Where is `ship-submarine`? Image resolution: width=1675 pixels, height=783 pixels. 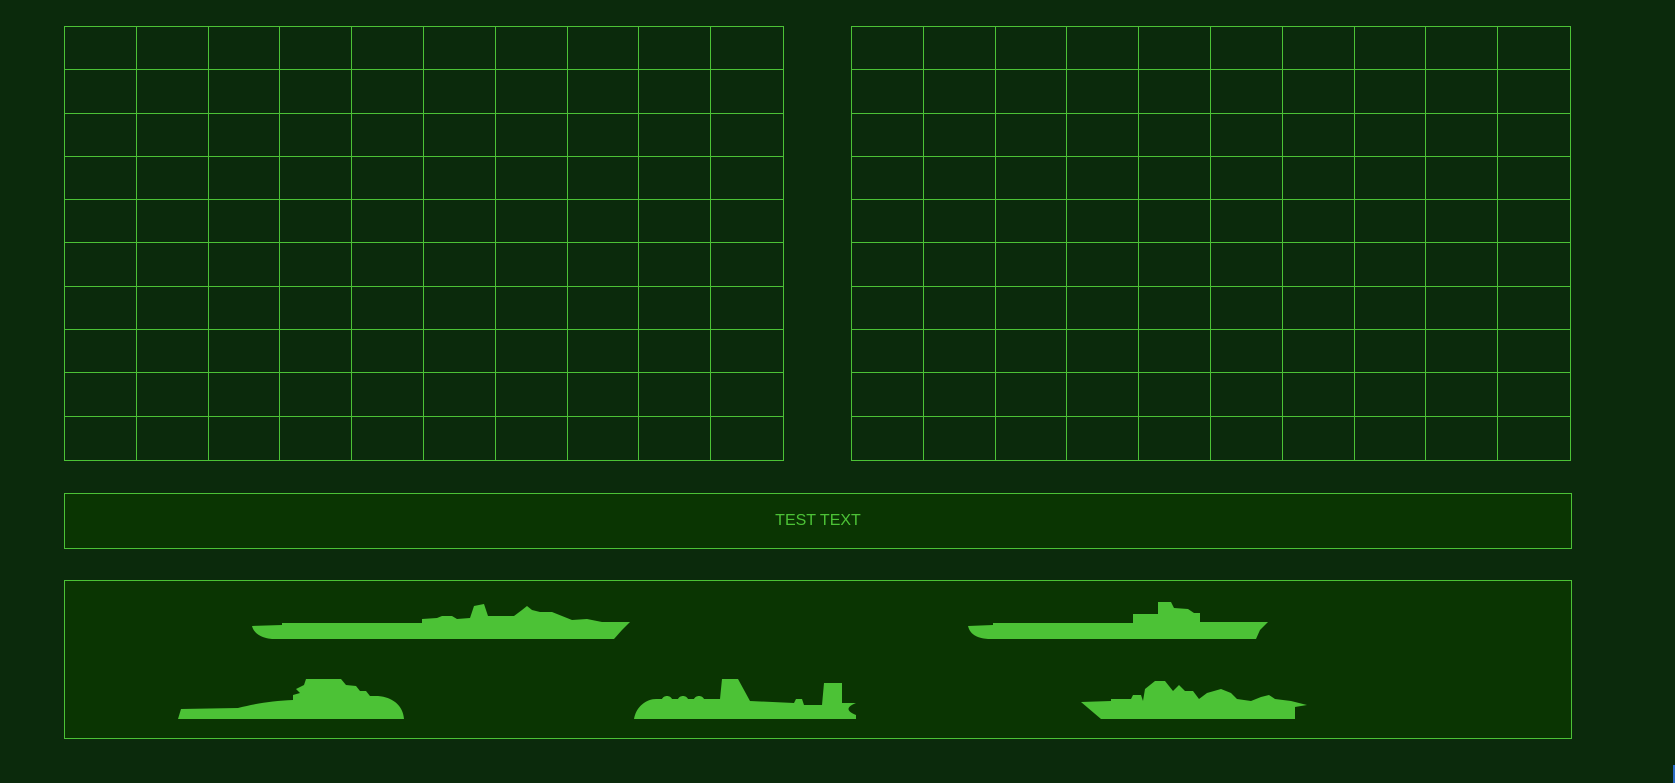
ship-submarine is located at coordinates (291, 699).